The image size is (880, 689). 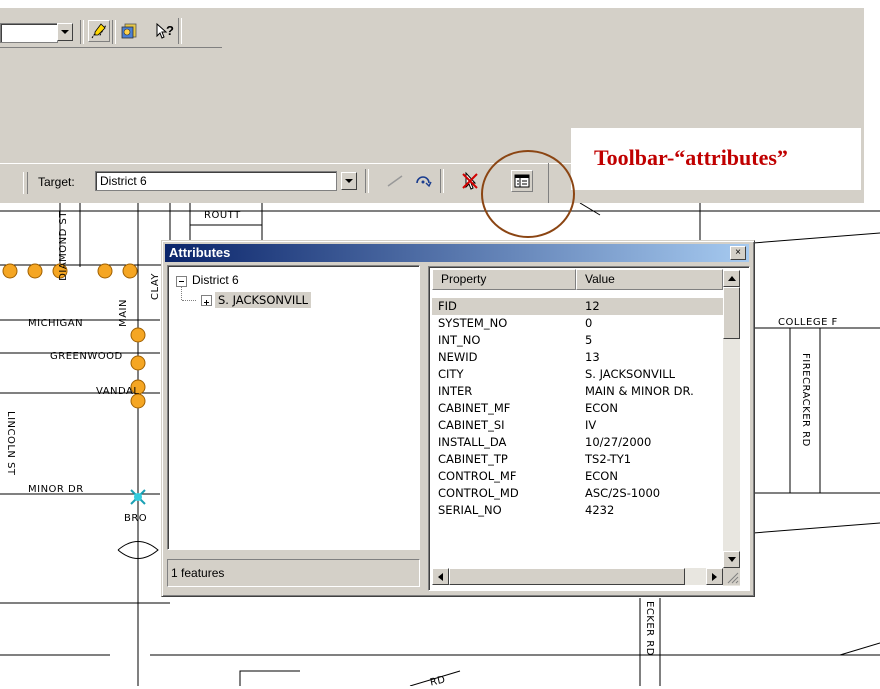 I want to click on value-cell: 5, so click(x=589, y=340).